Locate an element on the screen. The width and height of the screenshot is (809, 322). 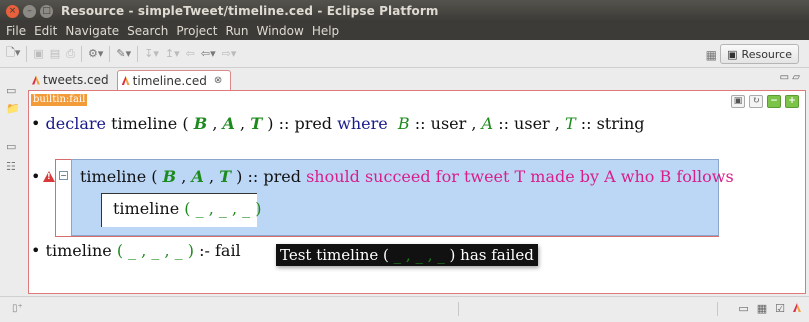
menu-window: Window is located at coordinates (279, 31).